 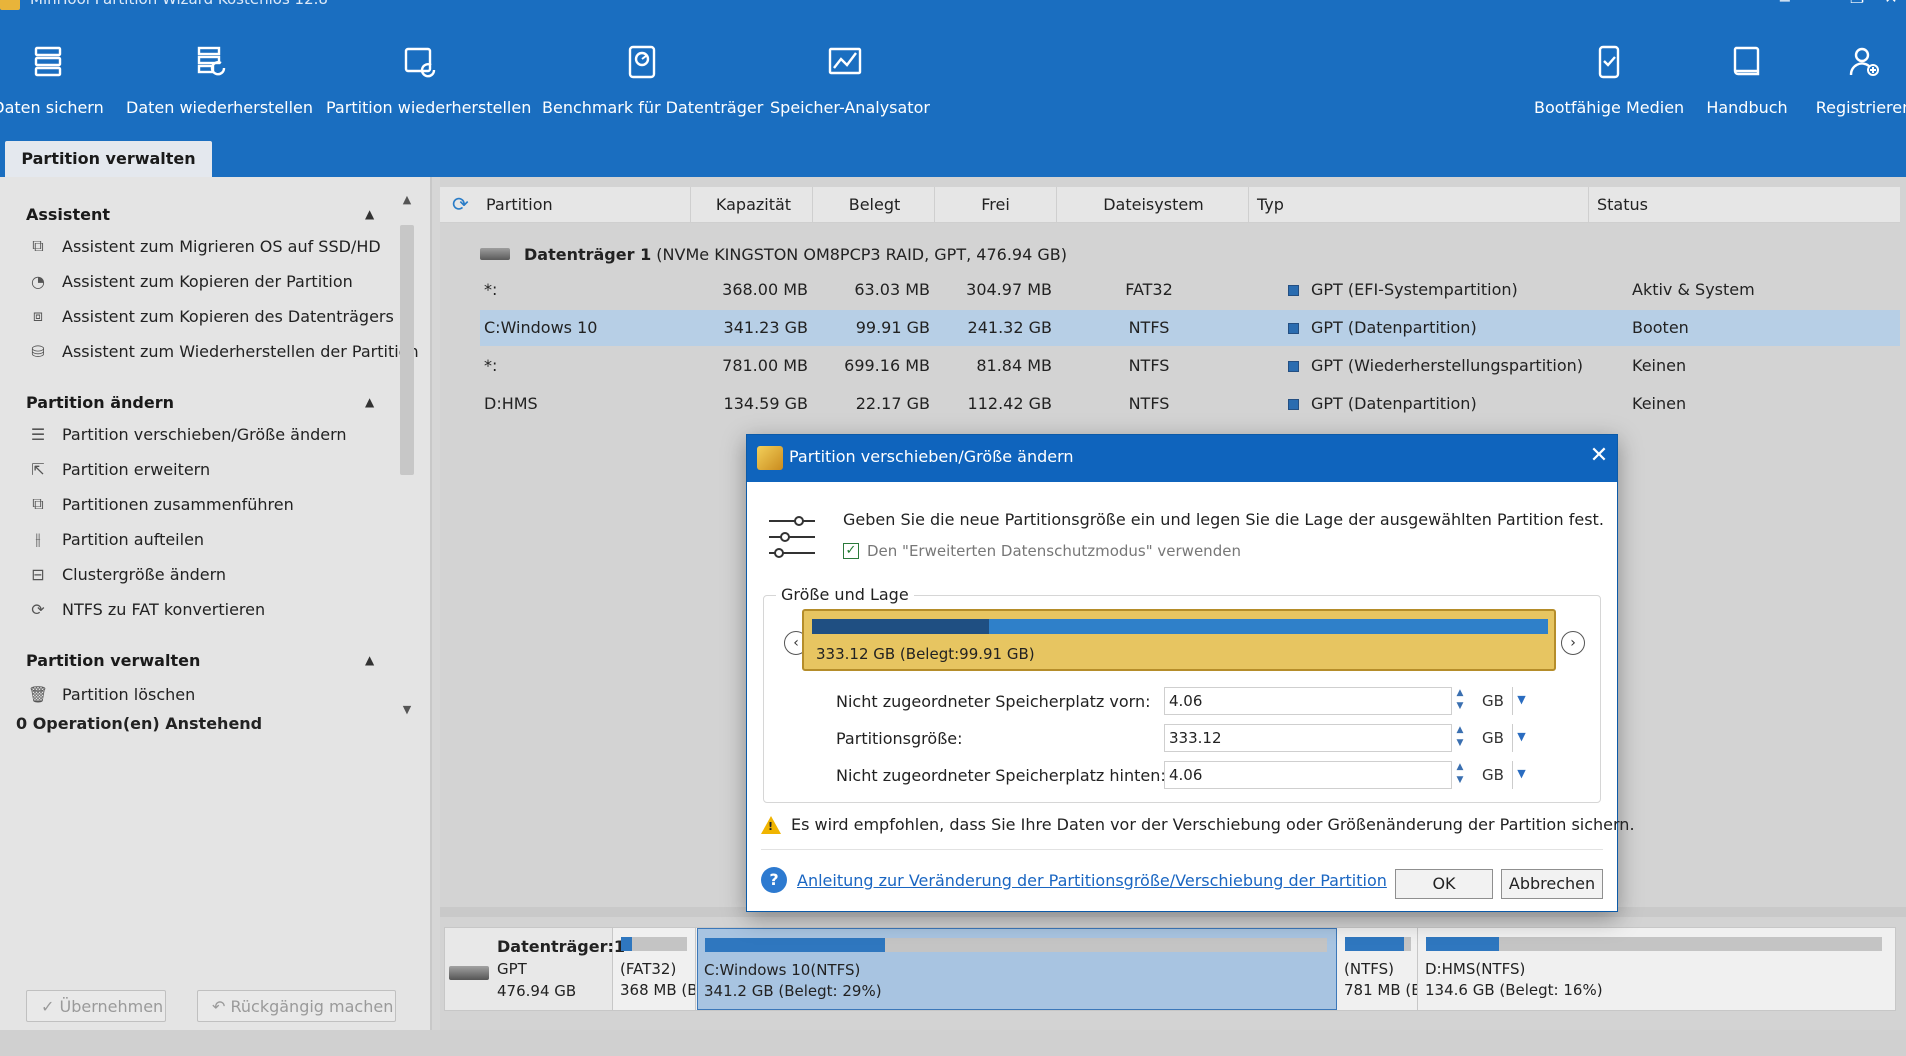 I want to click on sidebar-scroll-thumb, so click(x=407, y=350).